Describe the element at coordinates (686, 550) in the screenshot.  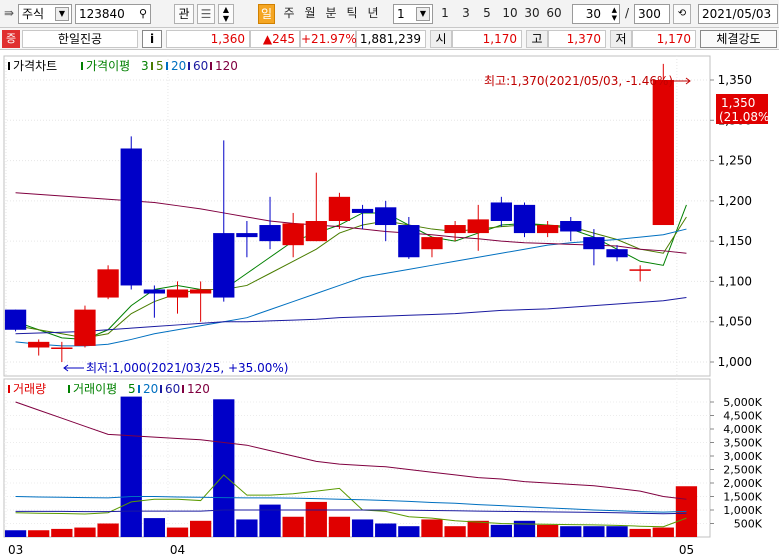
I see `date-label: 05` at that location.